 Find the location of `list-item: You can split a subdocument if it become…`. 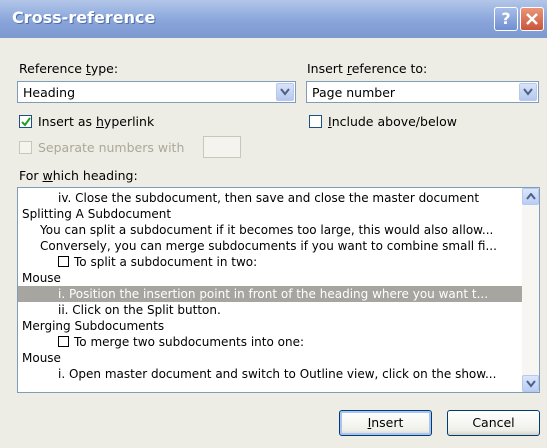

list-item: You can split a subdocument if it become… is located at coordinates (278, 230).